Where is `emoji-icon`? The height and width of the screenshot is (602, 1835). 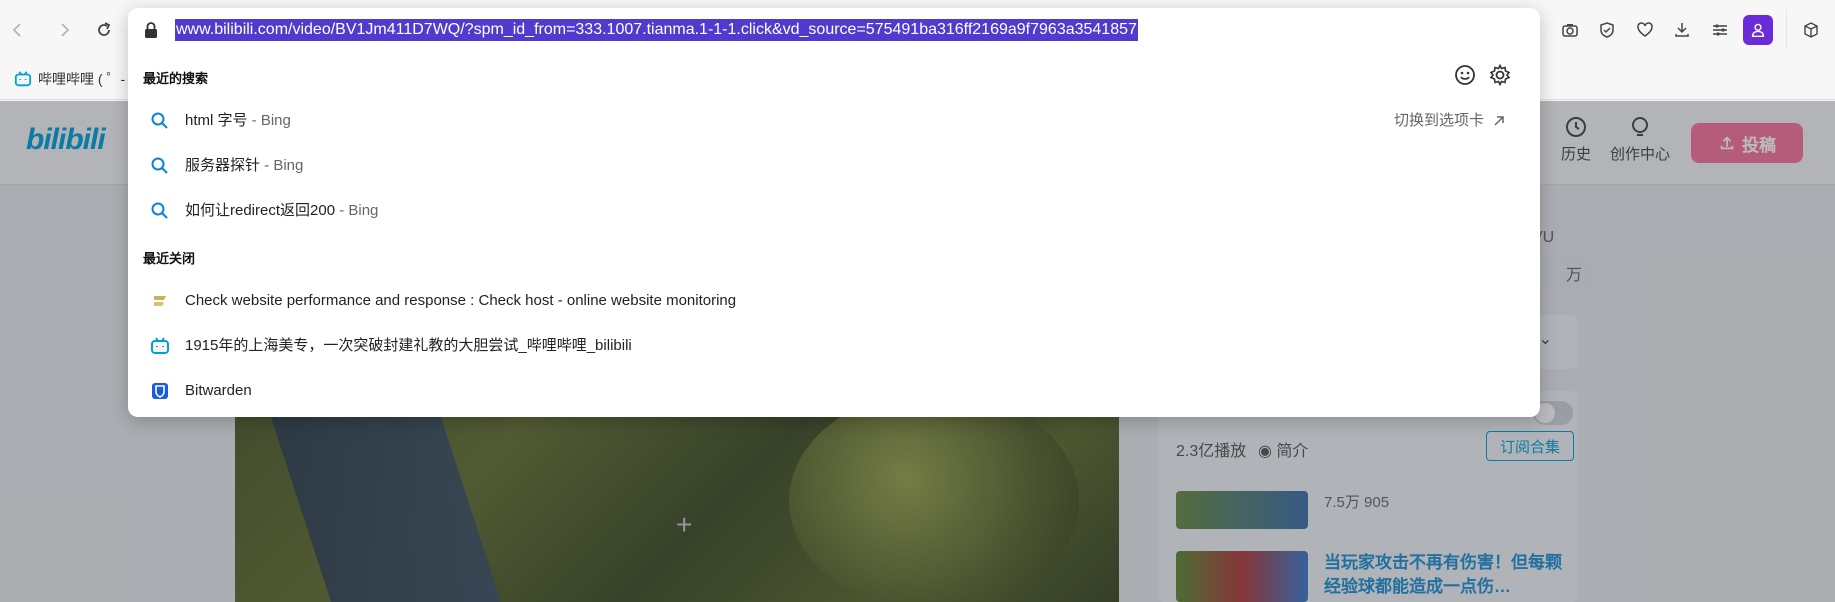 emoji-icon is located at coordinates (1465, 75).